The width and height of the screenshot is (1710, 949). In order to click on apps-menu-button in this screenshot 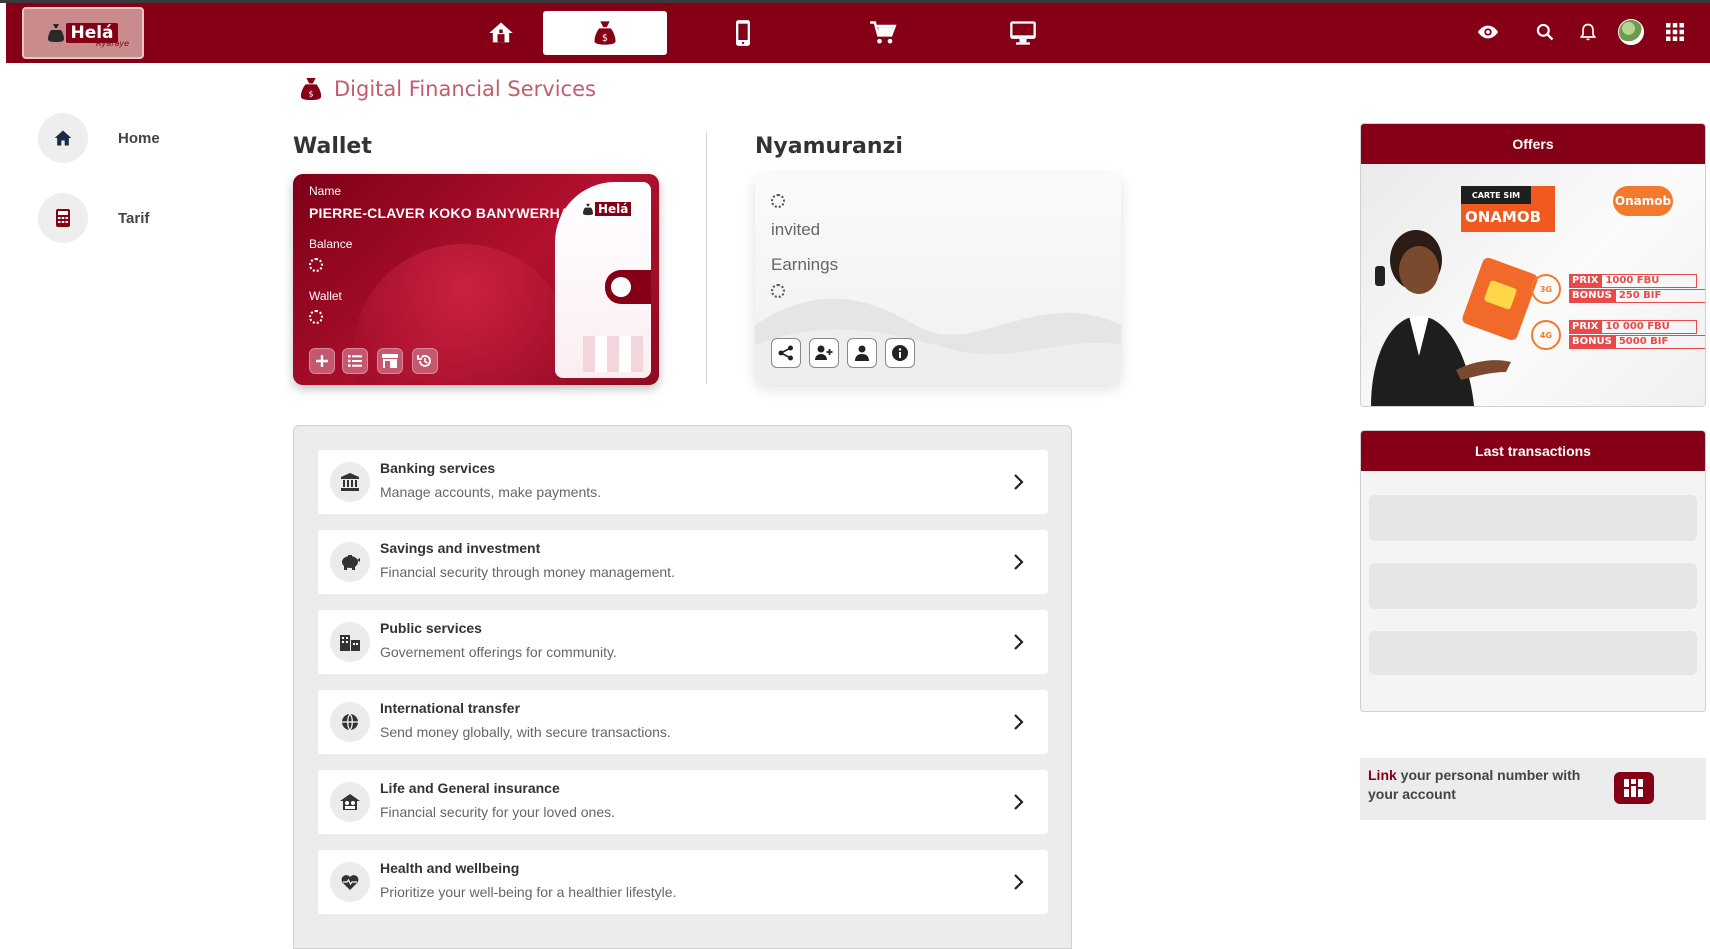, I will do `click(1675, 32)`.